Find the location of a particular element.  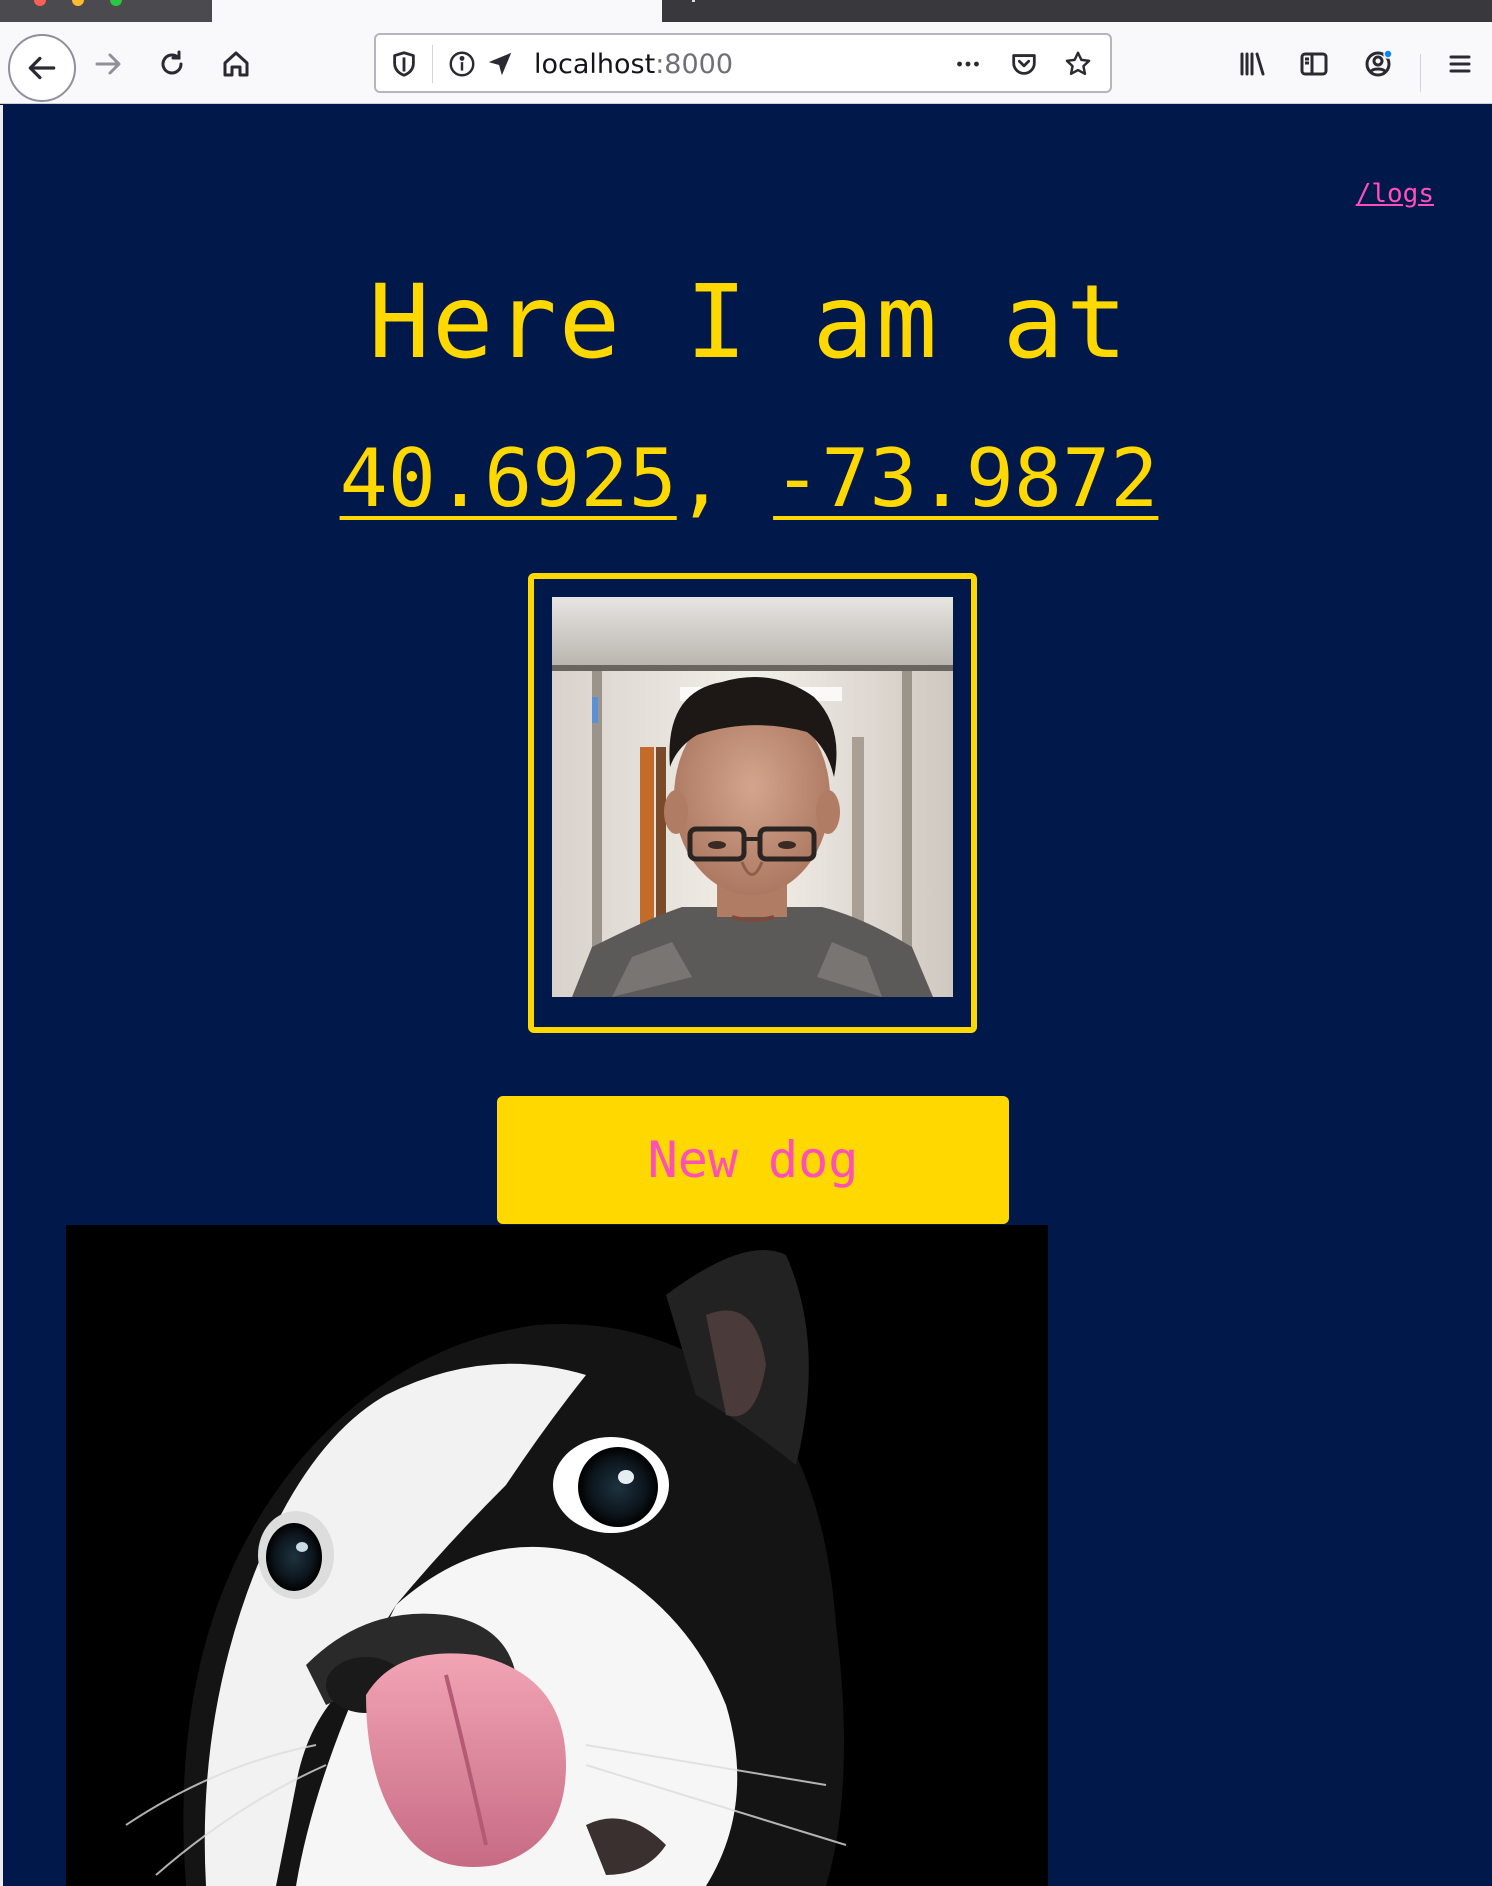

browser-toolbar: localhost:8000 is located at coordinates (746, 63).